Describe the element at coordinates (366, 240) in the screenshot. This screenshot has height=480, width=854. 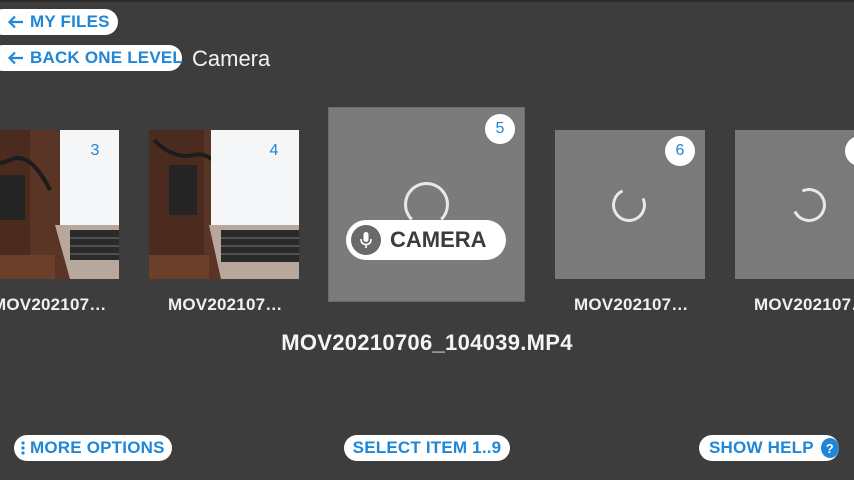
I see `microphone-icon` at that location.